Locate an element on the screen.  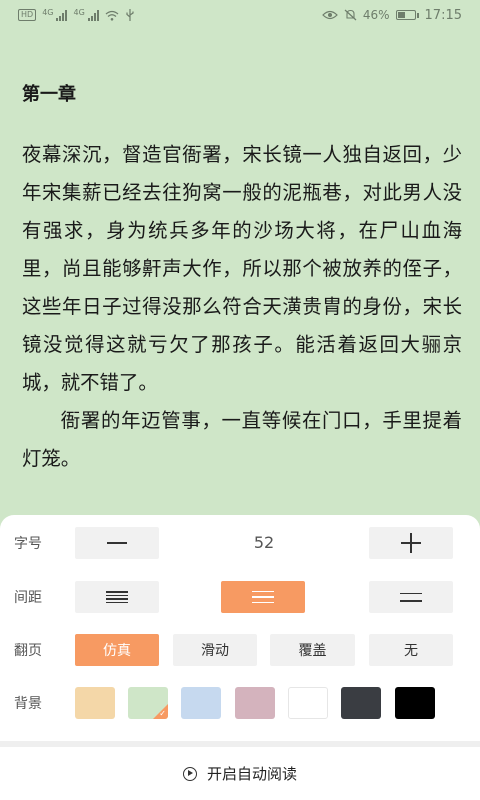
background-swatch-dark-gray is located at coordinates (361, 703).